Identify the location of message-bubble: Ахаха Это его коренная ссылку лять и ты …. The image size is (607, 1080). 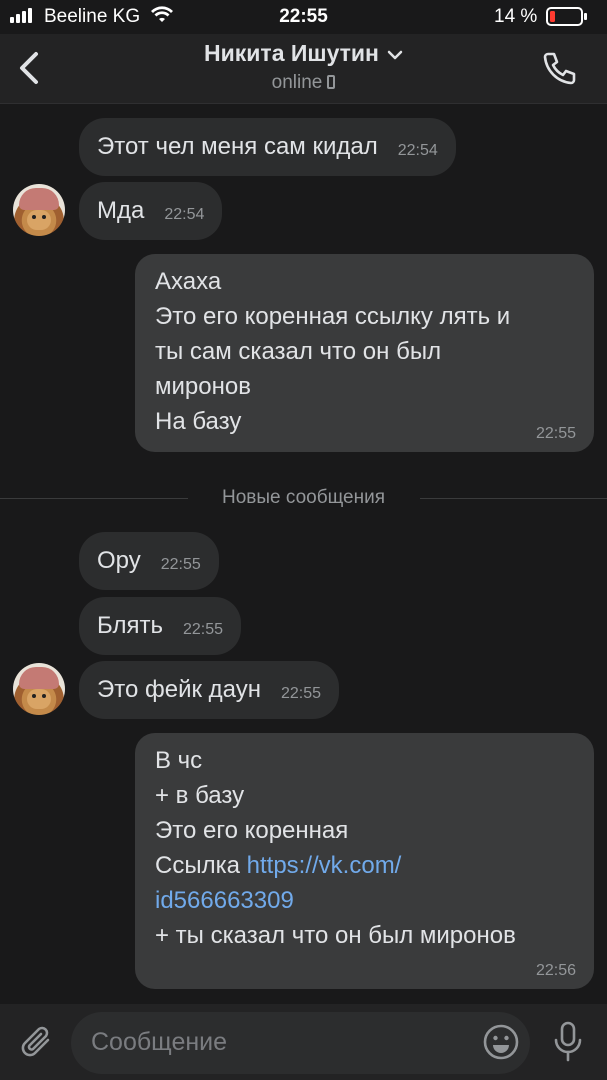
(364, 353).